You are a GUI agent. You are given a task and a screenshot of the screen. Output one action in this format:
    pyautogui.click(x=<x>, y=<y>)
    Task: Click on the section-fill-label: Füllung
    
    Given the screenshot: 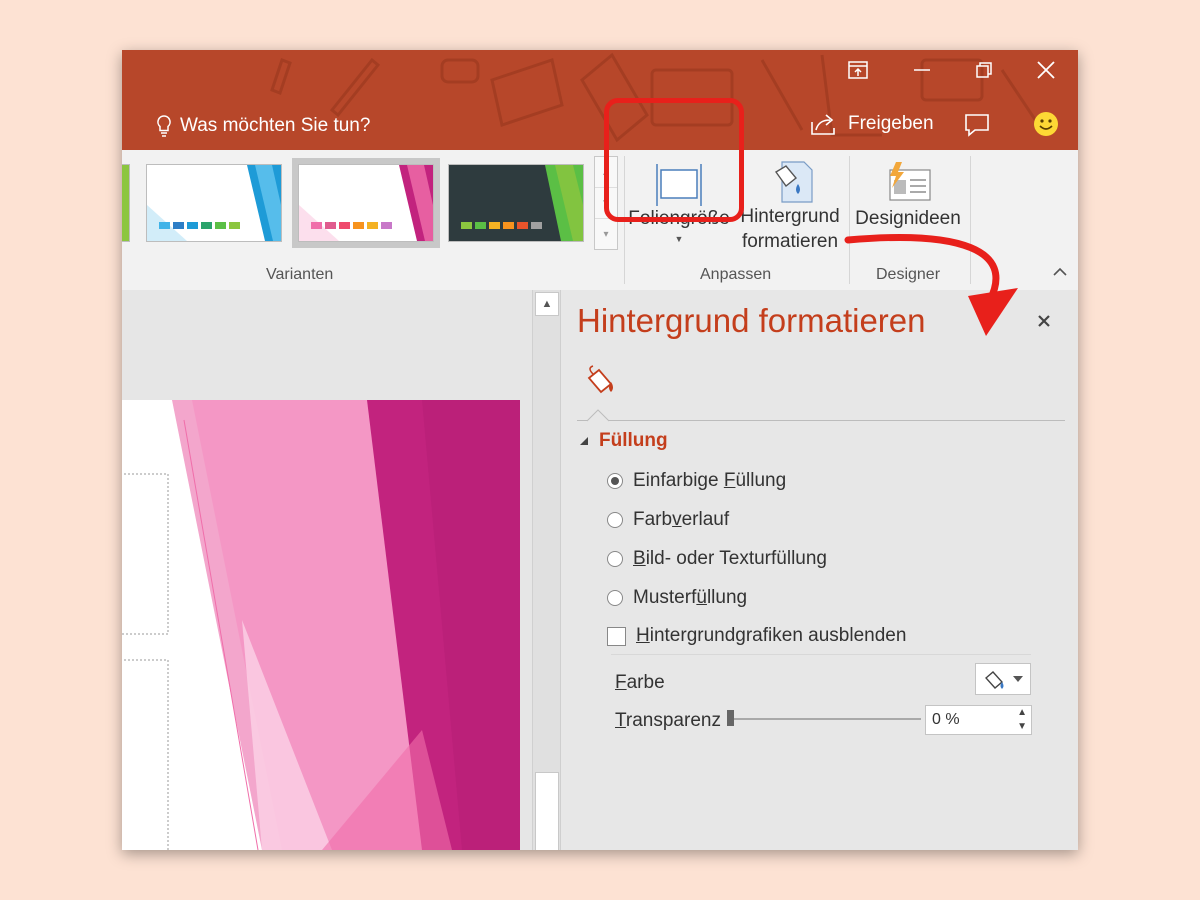 What is the action you would take?
    pyautogui.click(x=633, y=440)
    